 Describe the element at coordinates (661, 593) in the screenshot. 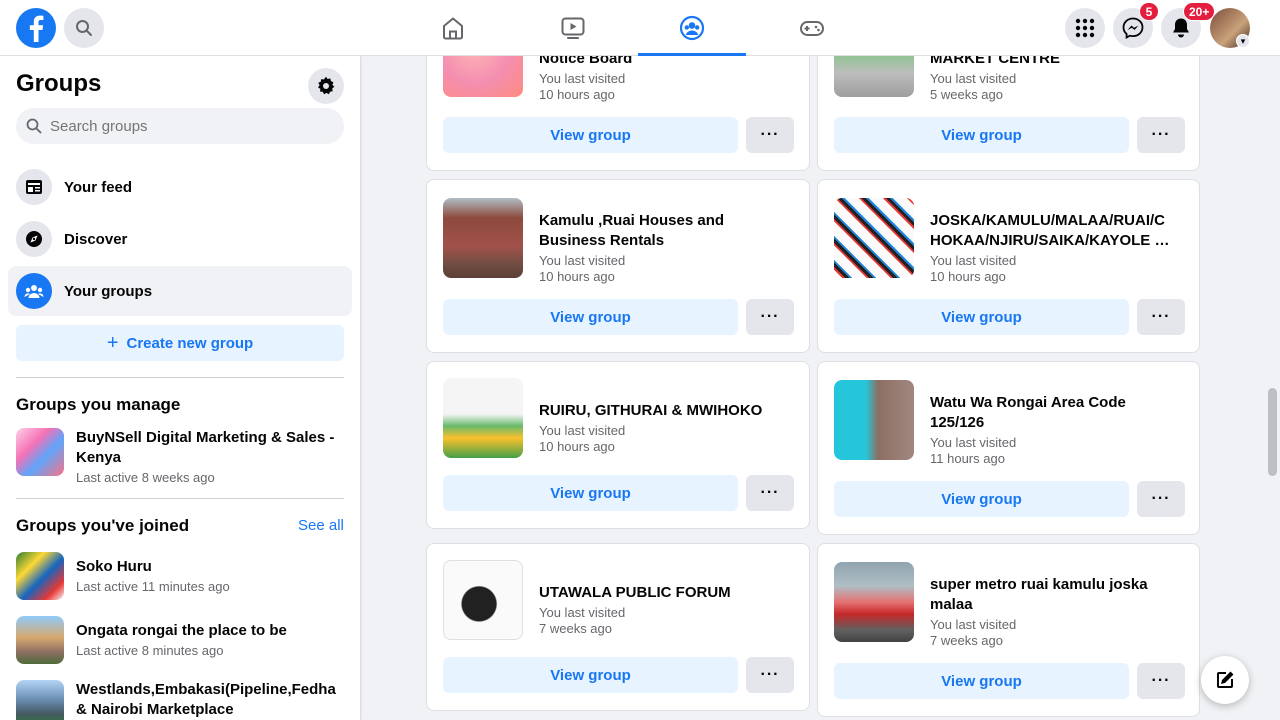

I see `group-name: UTAWALA PUBLIC FORUM` at that location.